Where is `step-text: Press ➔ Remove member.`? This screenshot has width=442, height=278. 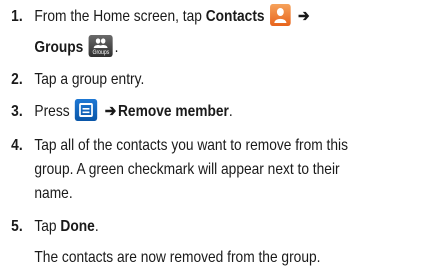 step-text: Press ➔ Remove member. is located at coordinates (133, 111).